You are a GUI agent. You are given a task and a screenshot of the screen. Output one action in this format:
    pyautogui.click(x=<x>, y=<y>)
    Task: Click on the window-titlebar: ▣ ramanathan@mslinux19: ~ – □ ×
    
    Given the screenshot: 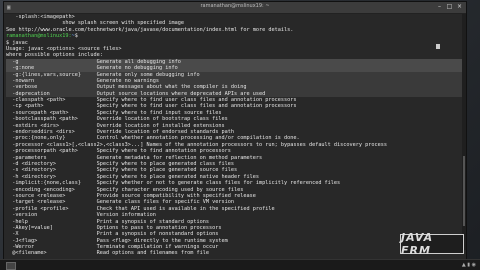 What is the action you would take?
    pyautogui.click(x=235, y=8)
    